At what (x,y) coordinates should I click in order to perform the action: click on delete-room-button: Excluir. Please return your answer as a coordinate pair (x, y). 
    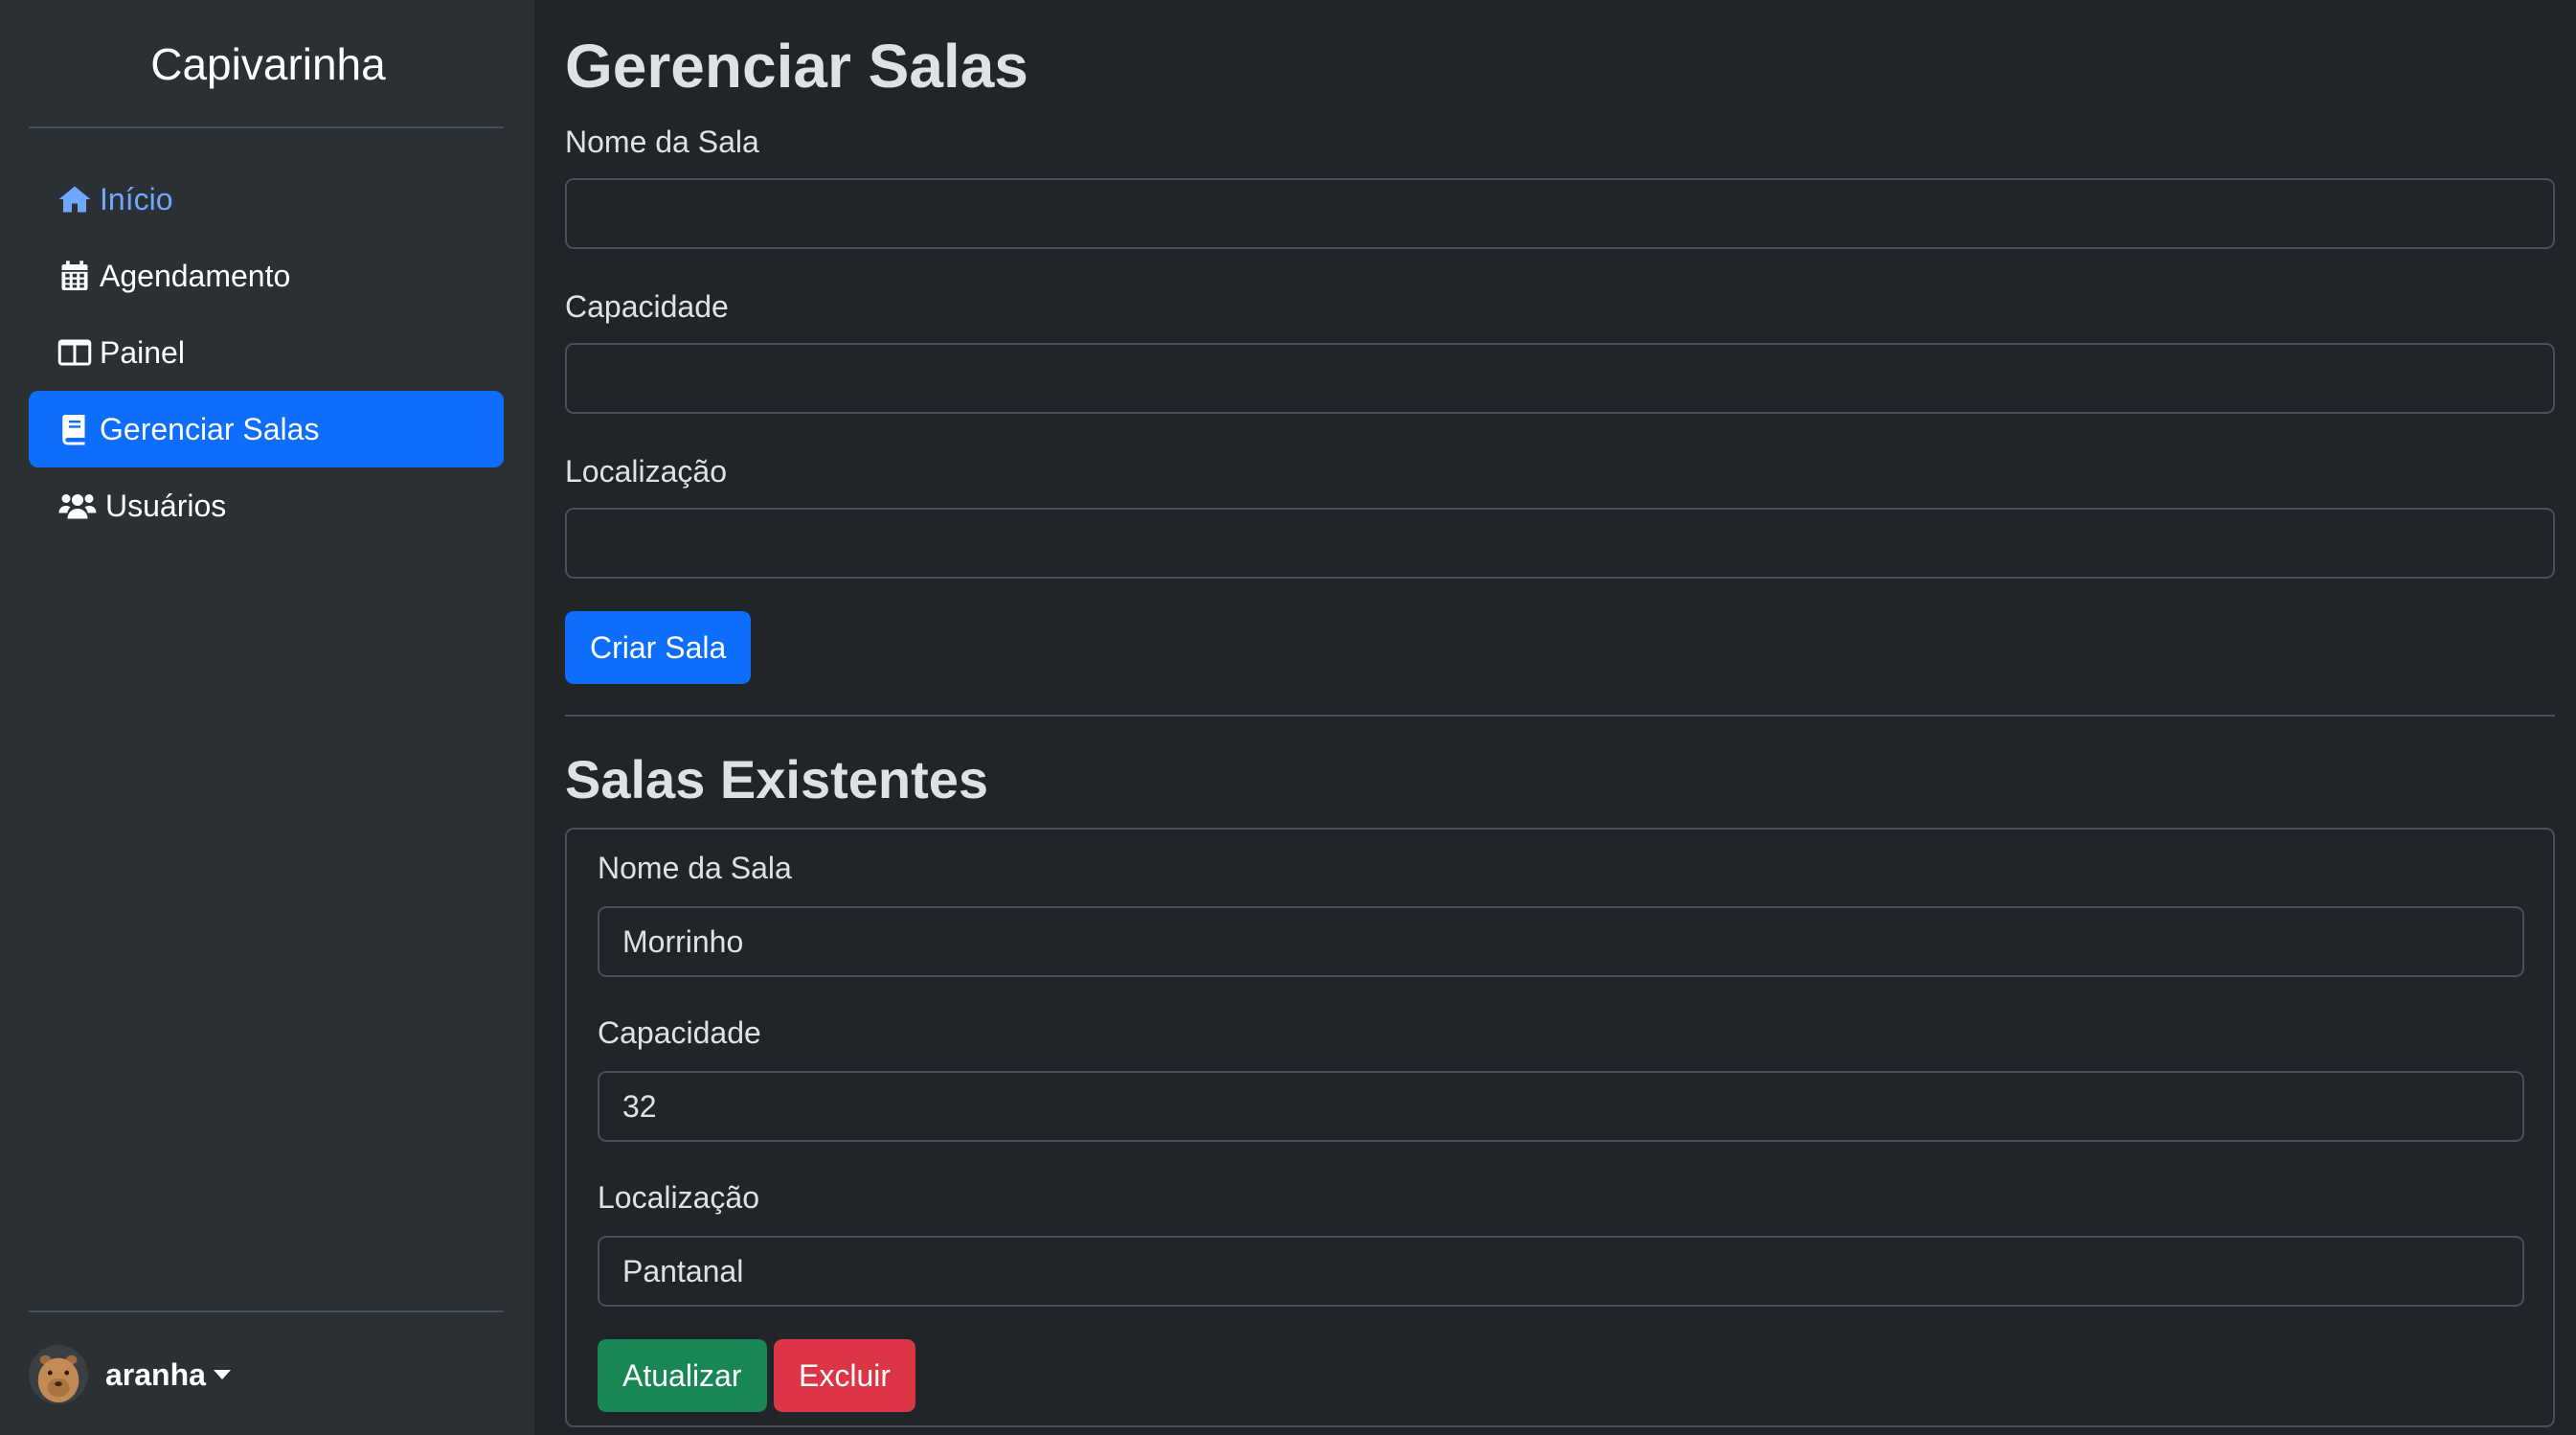
    Looking at the image, I should click on (845, 1376).